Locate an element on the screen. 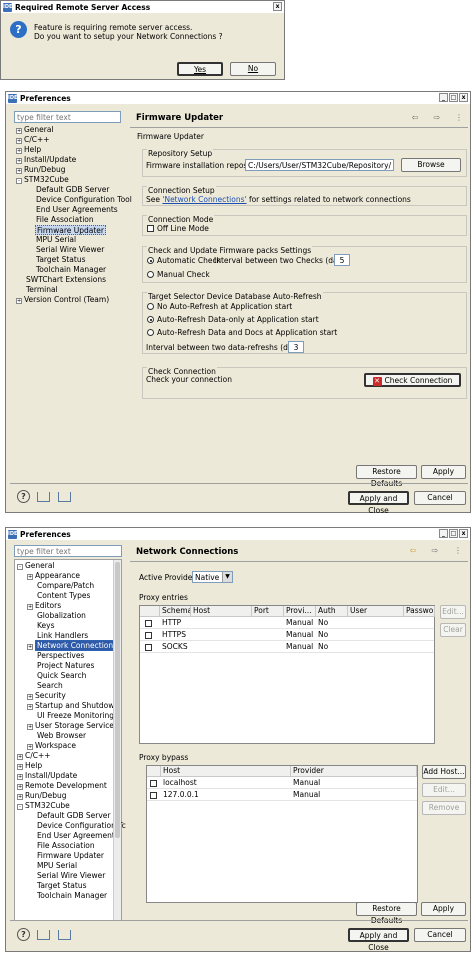 This screenshot has width=474, height=955. tree-item-general: + General is located at coordinates (35, 130).